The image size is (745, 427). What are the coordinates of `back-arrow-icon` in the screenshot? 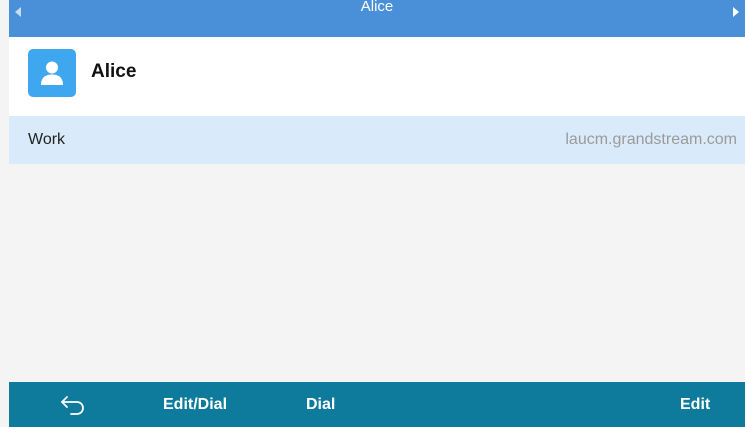 It's located at (72, 405).